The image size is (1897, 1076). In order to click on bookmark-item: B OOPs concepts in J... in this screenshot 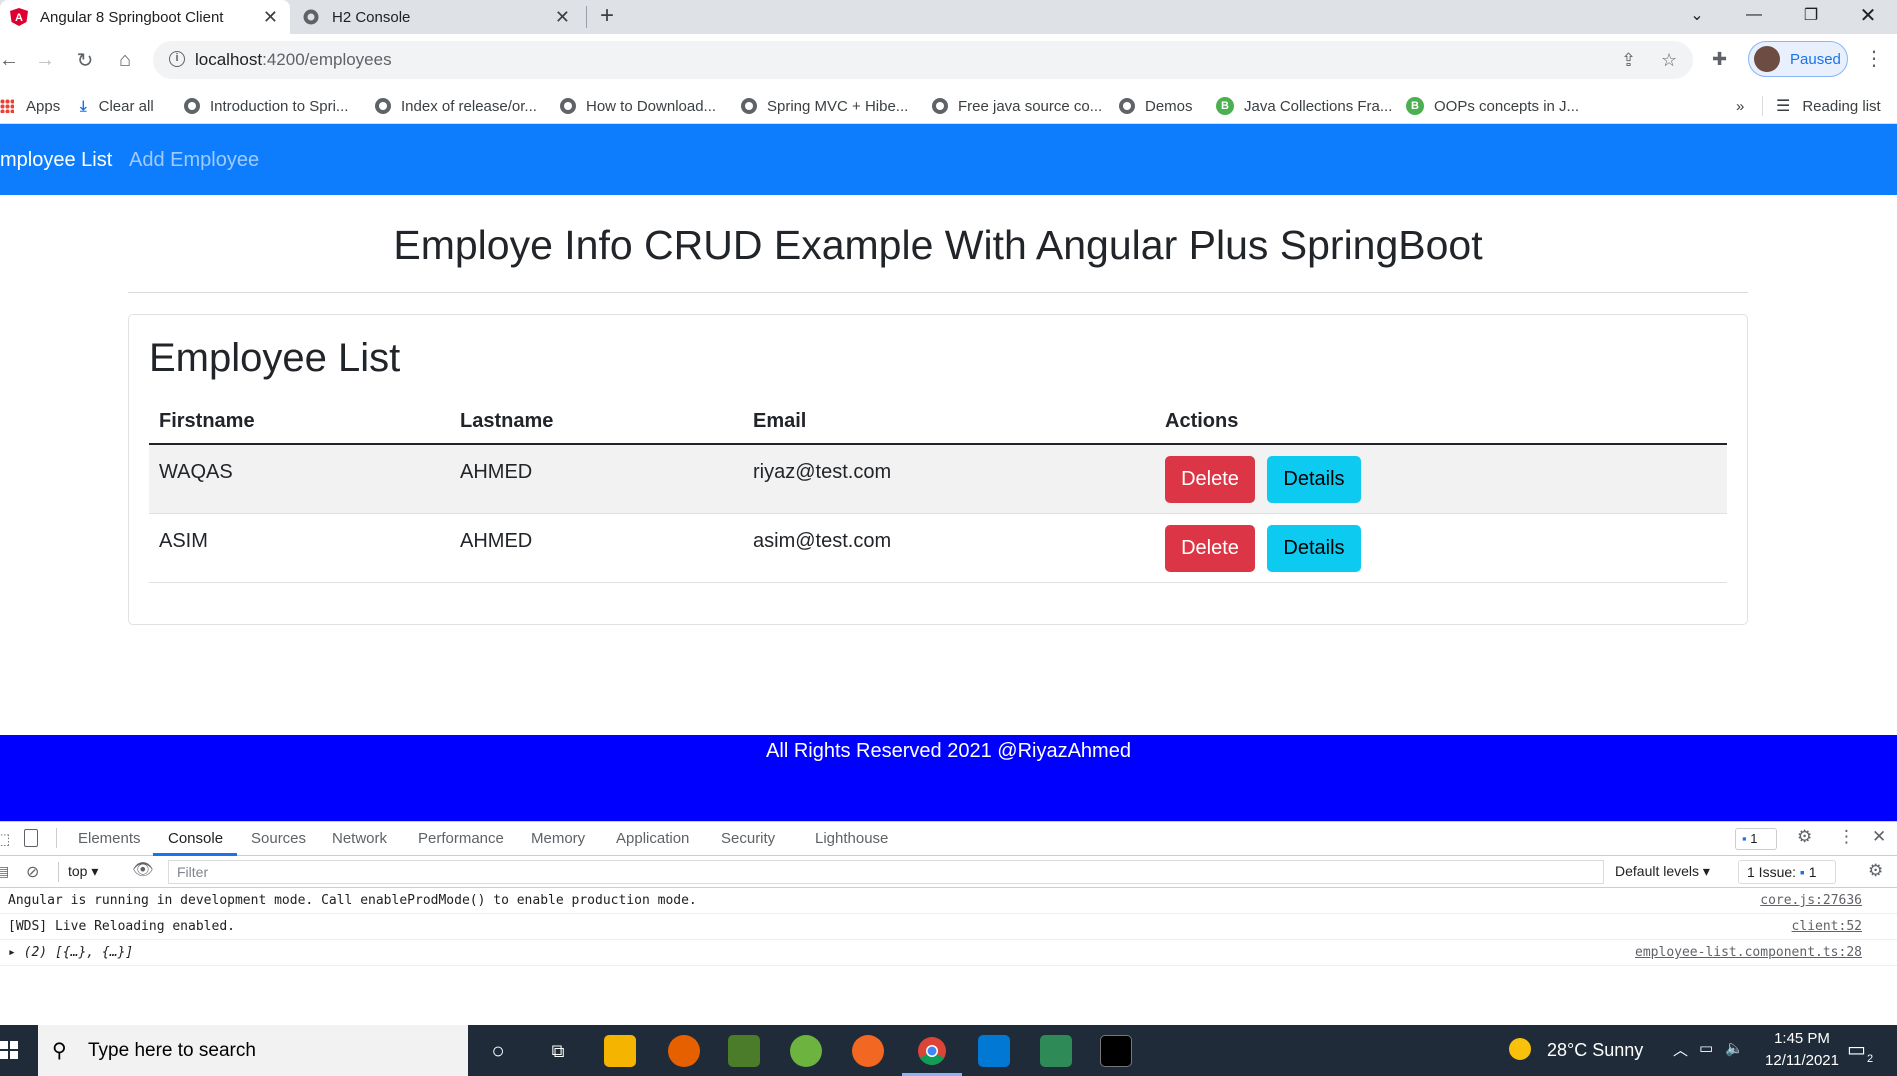, I will do `click(1492, 106)`.